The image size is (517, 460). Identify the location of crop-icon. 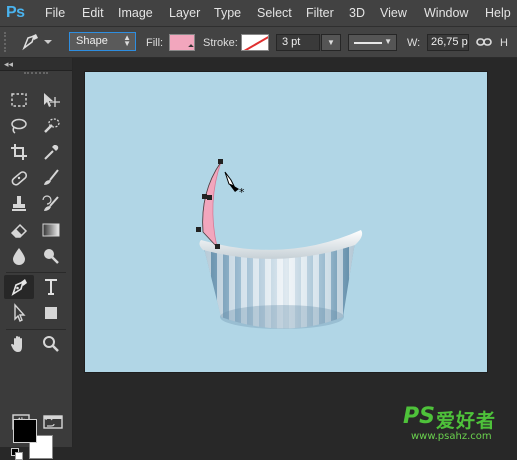
(19, 152).